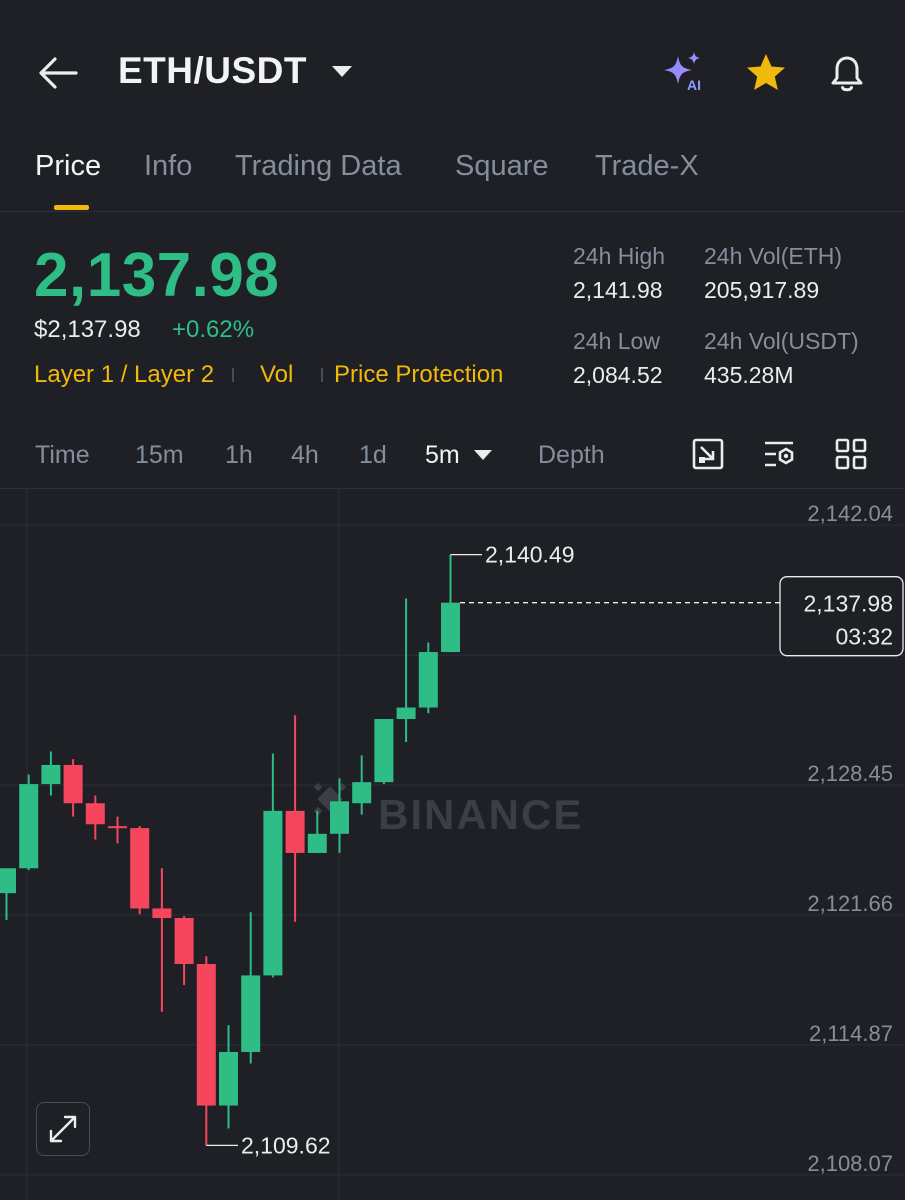  What do you see at coordinates (850, 773) in the screenshot?
I see `y-tick-label: 2,128.45` at bounding box center [850, 773].